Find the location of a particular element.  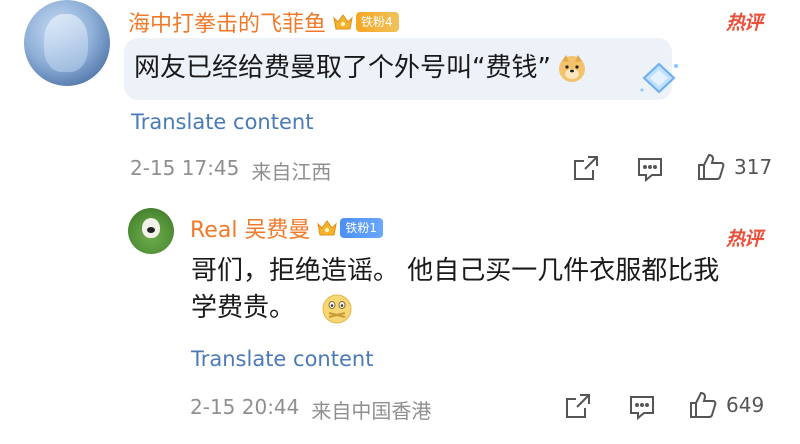

reply-like-count: 649 is located at coordinates (745, 405).